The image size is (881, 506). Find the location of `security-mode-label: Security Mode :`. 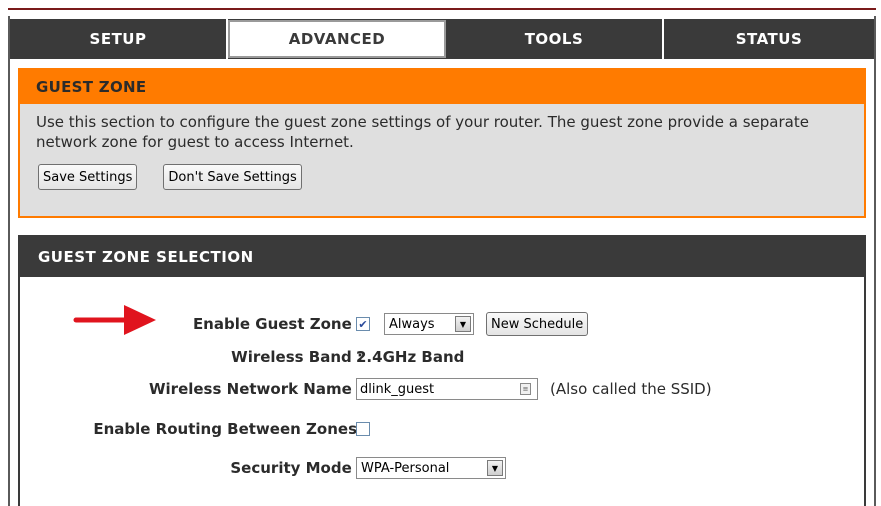

security-mode-label: Security Mode : is located at coordinates (296, 468).